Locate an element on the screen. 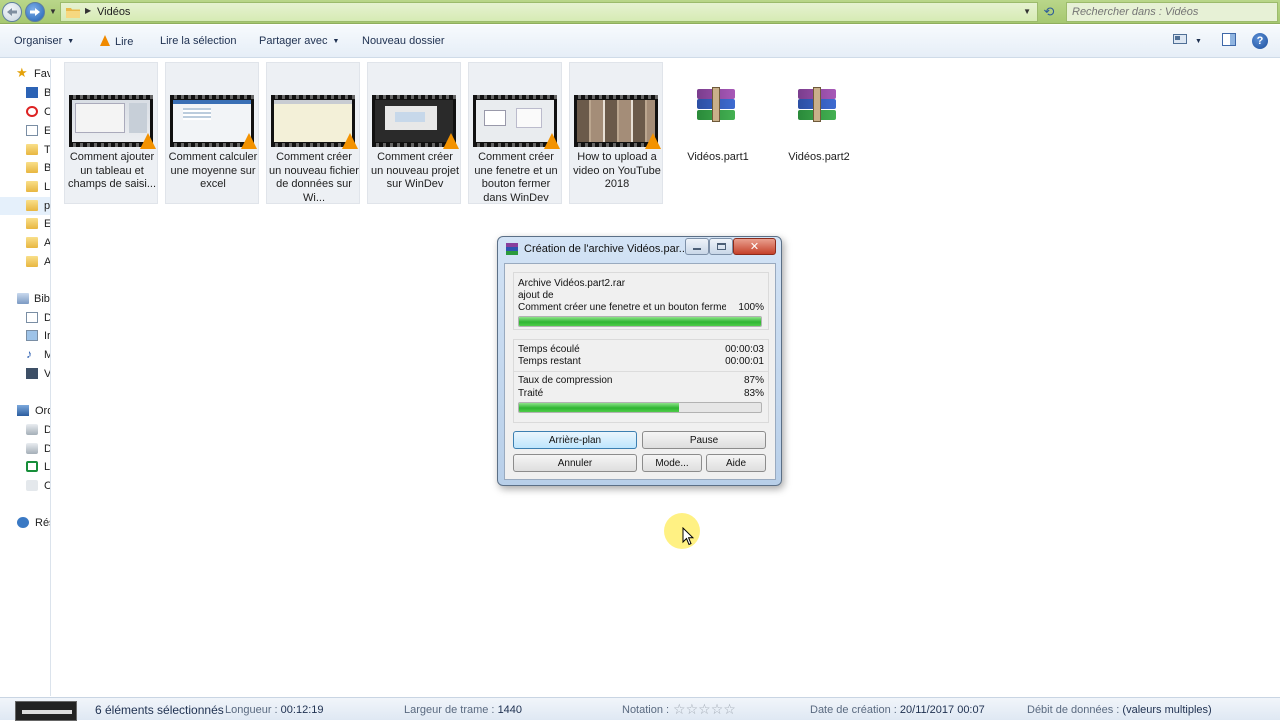  nav-item: T is located at coordinates (25, 150).